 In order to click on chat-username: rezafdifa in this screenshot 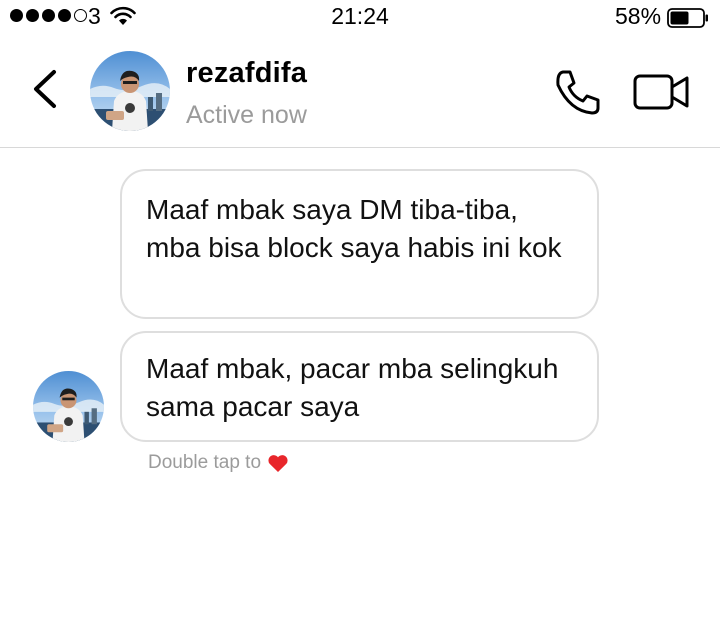, I will do `click(246, 73)`.